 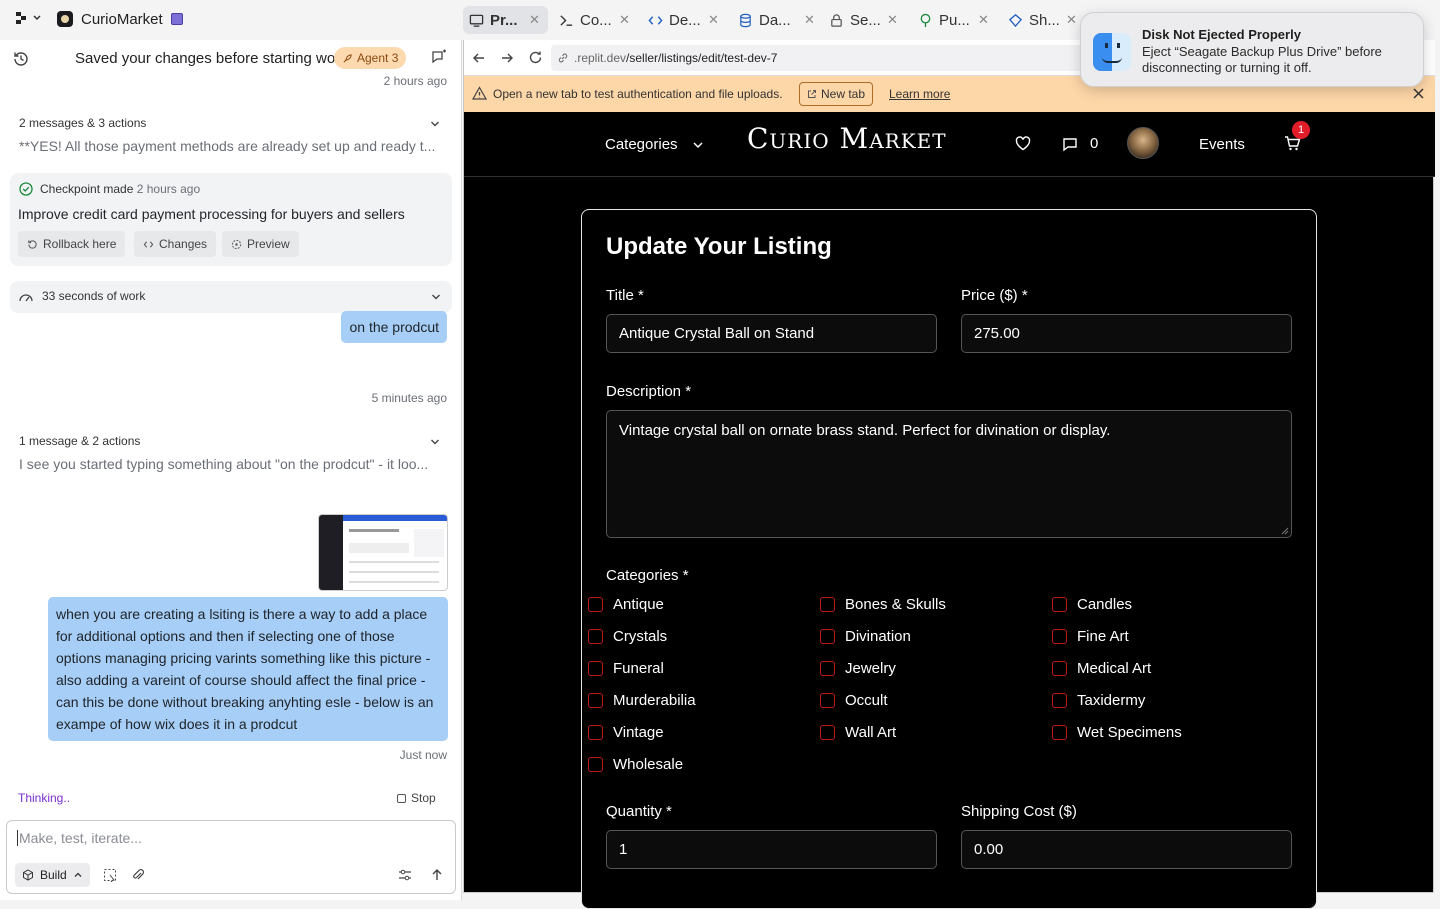 What do you see at coordinates (52, 875) in the screenshot?
I see `build-mode-button: Build` at bounding box center [52, 875].